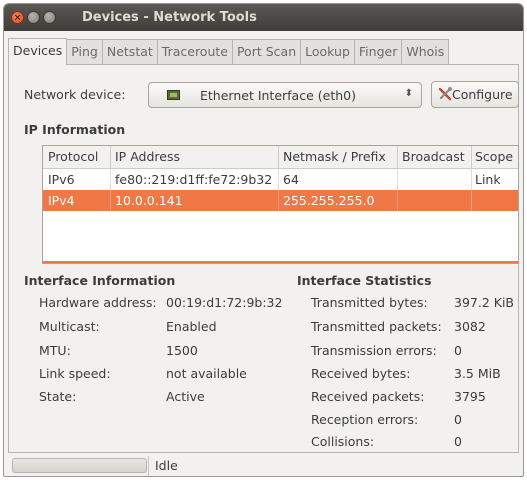 The width and height of the screenshot is (527, 480). I want to click on rx-errors-label: Reception errors:, so click(365, 419).